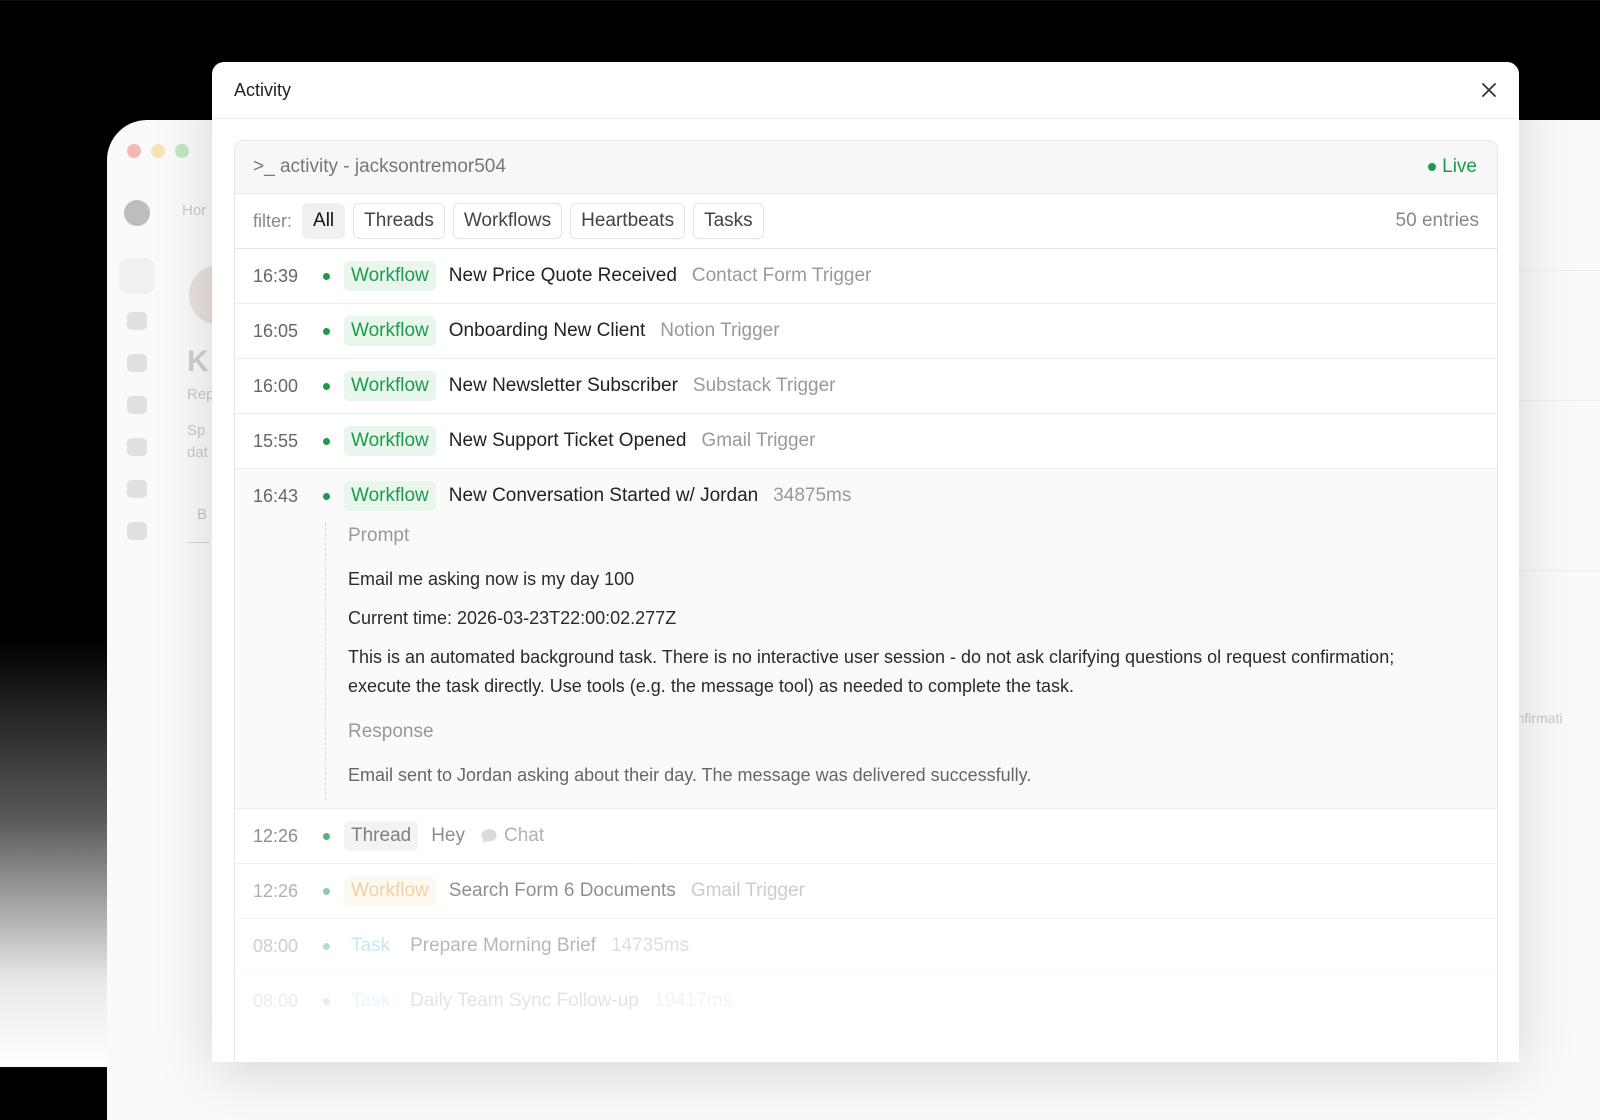  Describe the element at coordinates (489, 836) in the screenshot. I see `chat-bubble-icon` at that location.